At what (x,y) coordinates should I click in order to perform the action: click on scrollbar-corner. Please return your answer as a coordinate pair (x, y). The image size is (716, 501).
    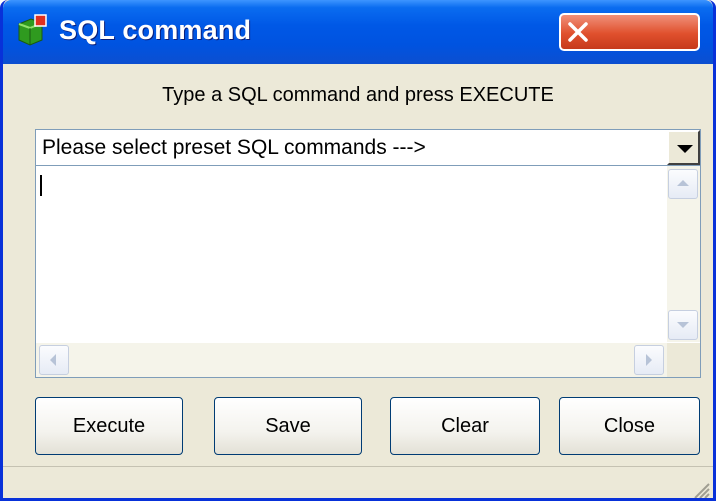
    Looking at the image, I should click on (683, 360).